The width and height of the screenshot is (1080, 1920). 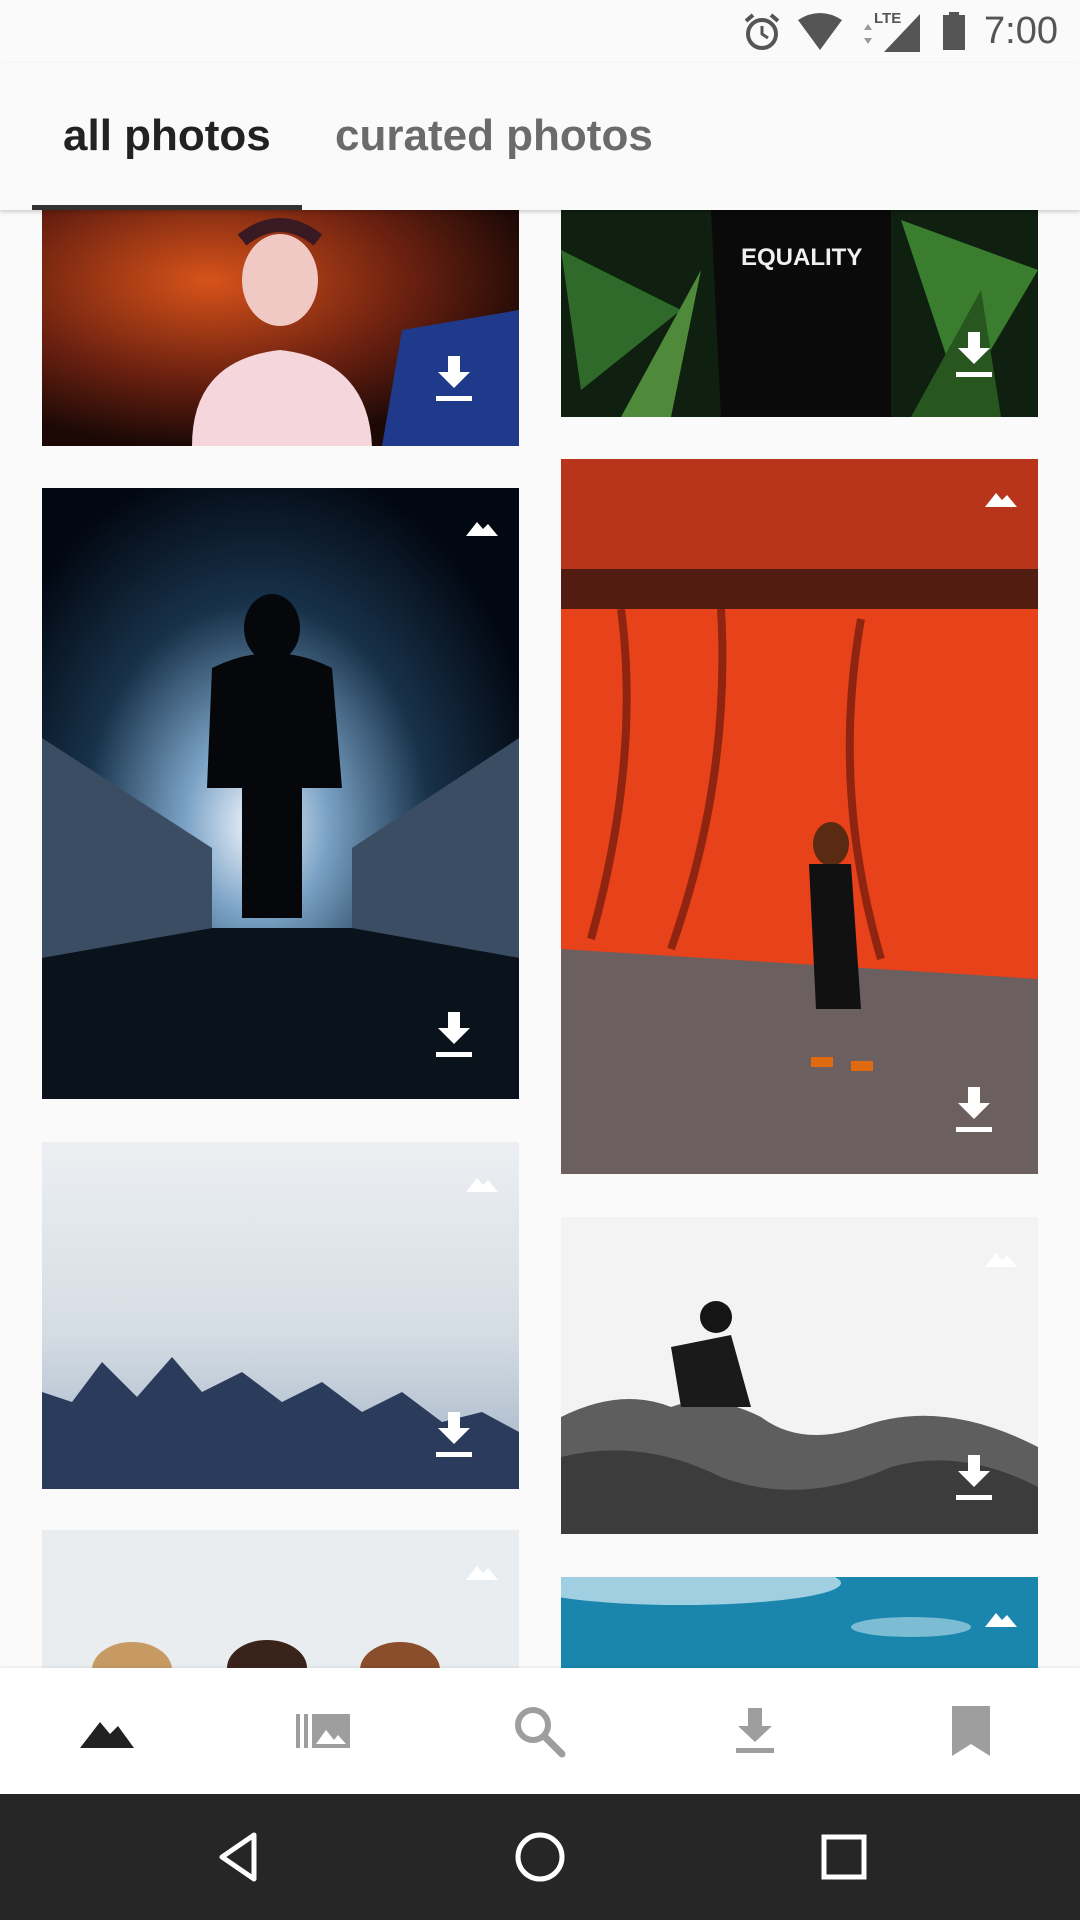 I want to click on tab-indicator, so click(x=167, y=207).